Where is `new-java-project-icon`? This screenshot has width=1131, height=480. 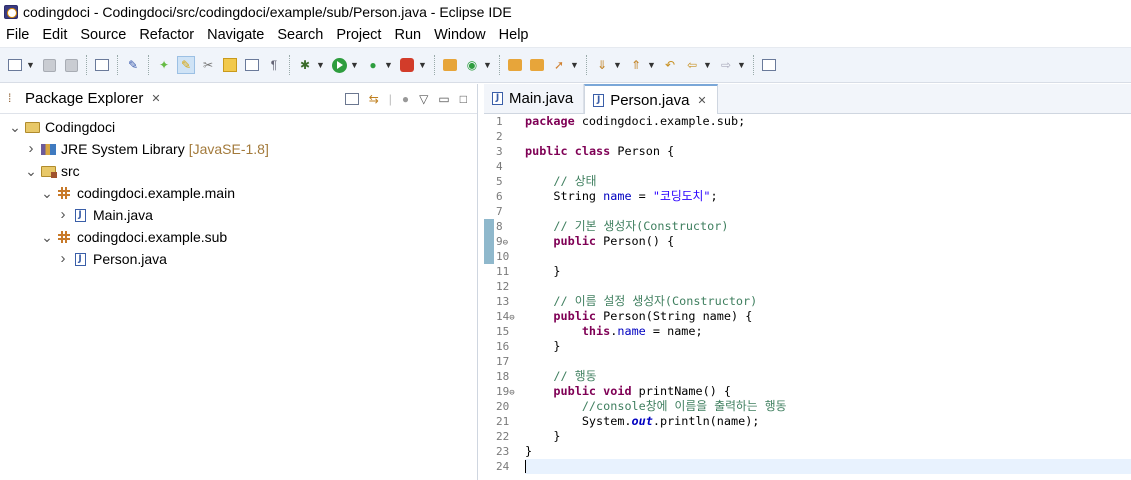
new-java-project-icon is located at coordinates (450, 65).